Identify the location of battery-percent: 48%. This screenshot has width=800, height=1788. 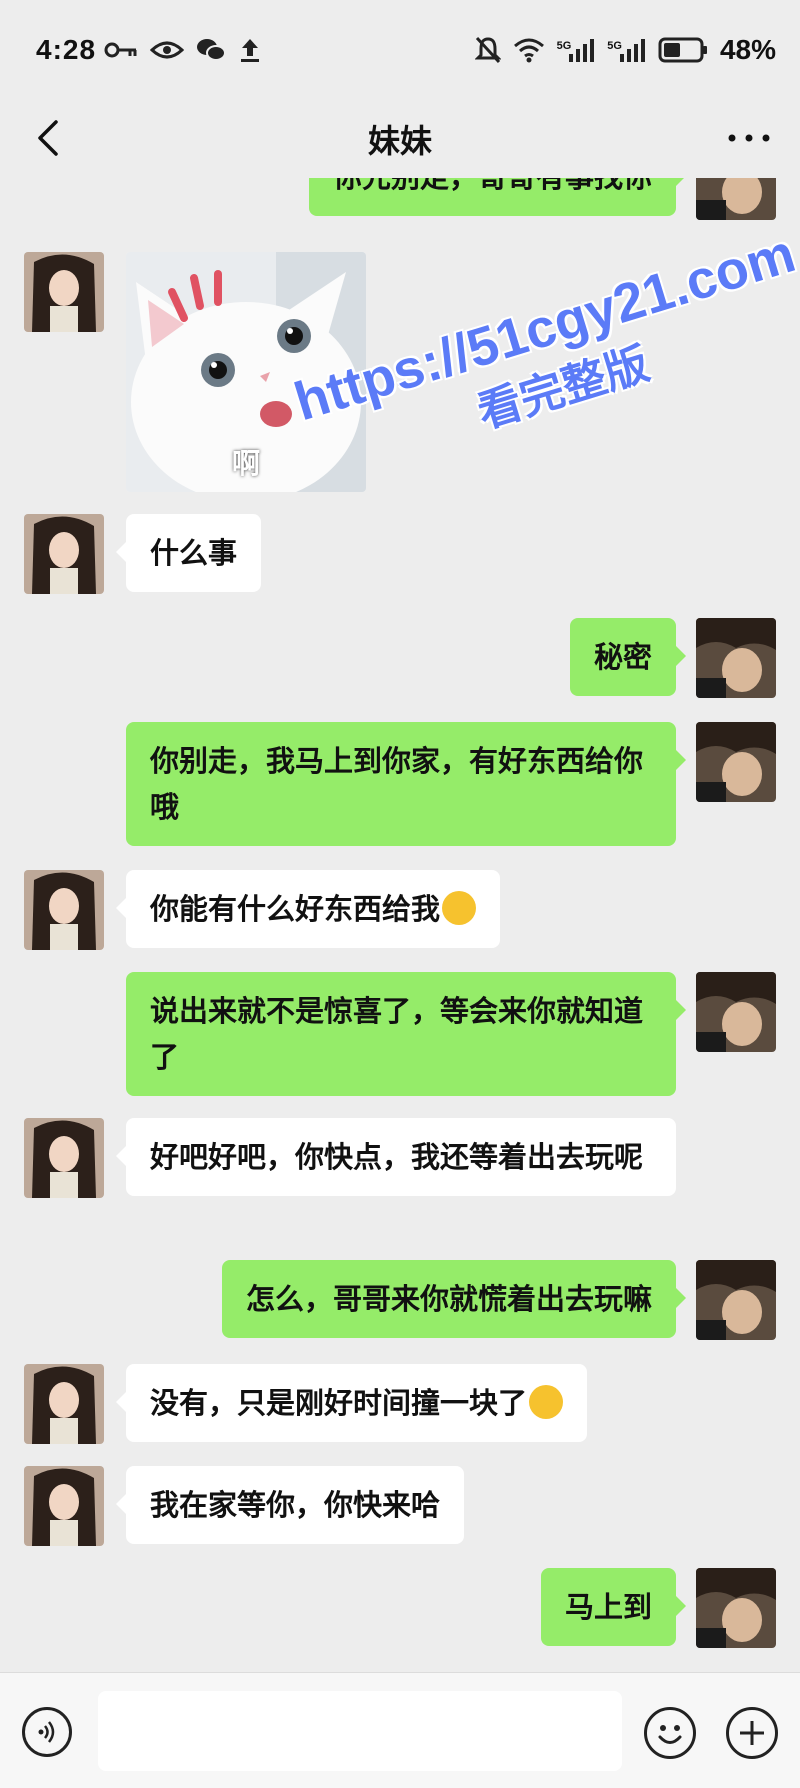
(747, 49).